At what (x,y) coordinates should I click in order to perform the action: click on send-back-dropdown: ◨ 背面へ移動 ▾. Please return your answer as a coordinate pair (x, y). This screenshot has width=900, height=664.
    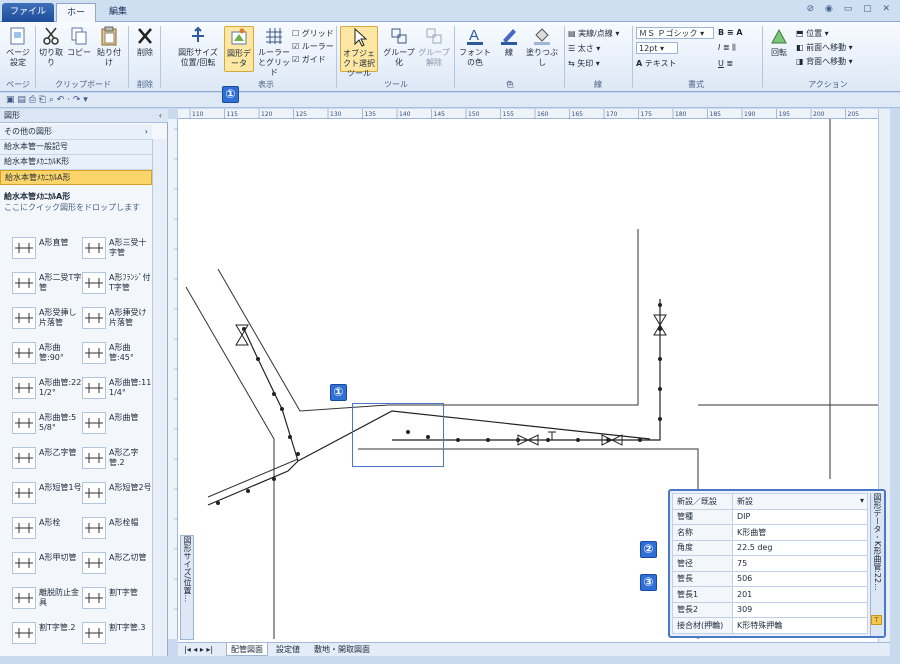
    Looking at the image, I should click on (824, 61).